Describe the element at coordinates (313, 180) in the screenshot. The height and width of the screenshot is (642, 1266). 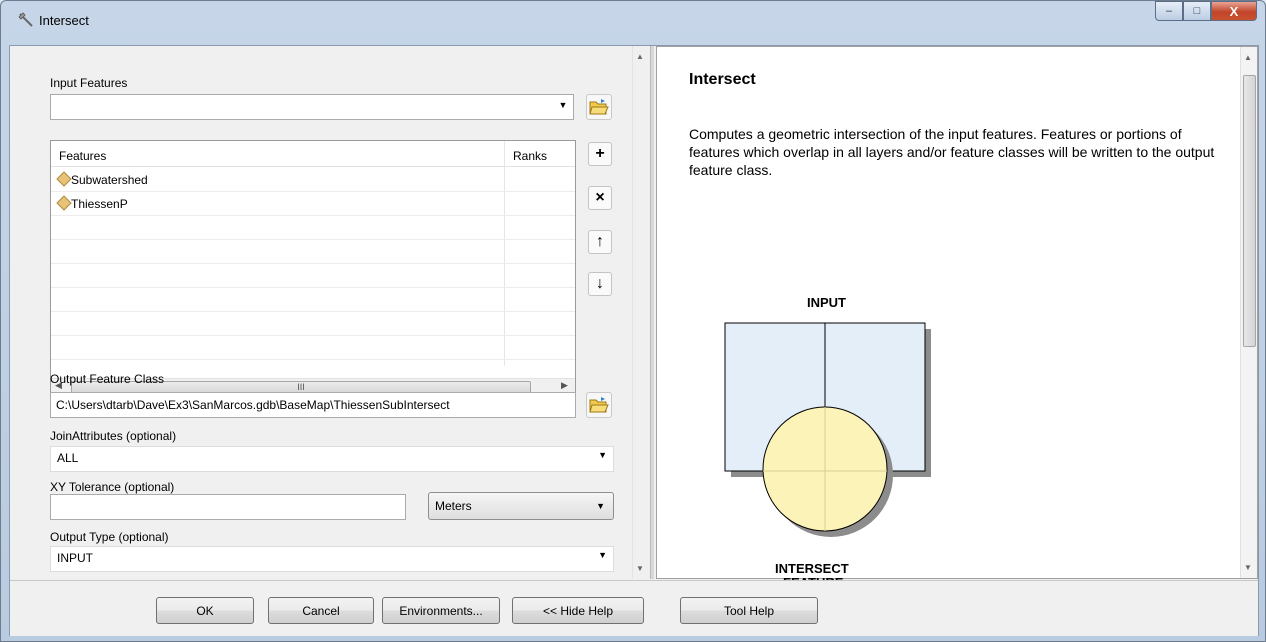
I see `table-row: Subwatershed` at that location.